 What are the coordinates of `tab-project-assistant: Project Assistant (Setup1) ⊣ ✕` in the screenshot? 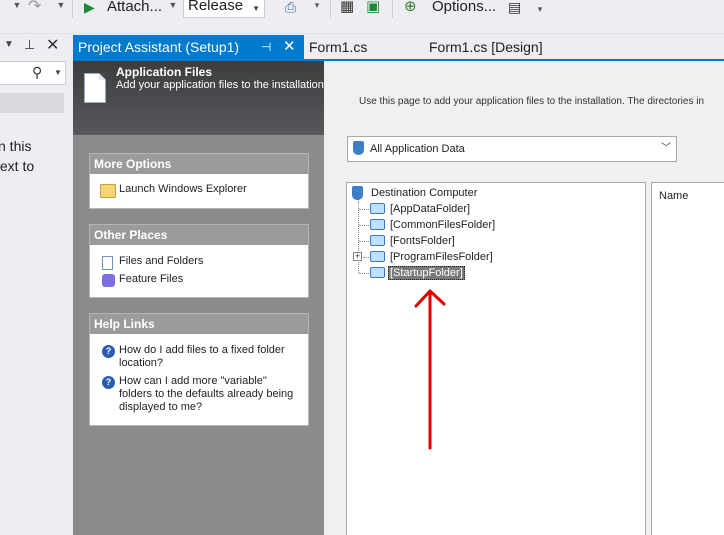 It's located at (188, 47).